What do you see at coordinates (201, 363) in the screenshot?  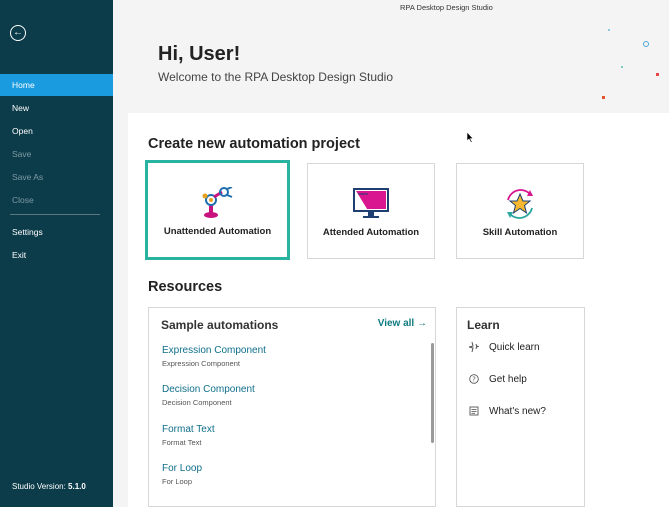 I see `sample-subtitle: Expression Component` at bounding box center [201, 363].